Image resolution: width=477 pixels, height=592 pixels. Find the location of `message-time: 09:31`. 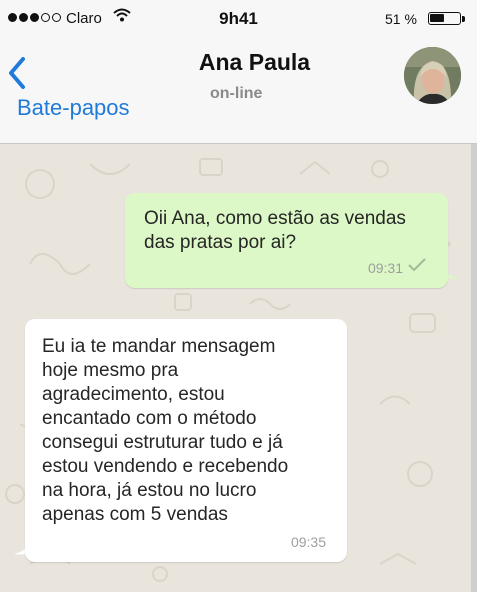

message-time: 09:31 is located at coordinates (385, 268).